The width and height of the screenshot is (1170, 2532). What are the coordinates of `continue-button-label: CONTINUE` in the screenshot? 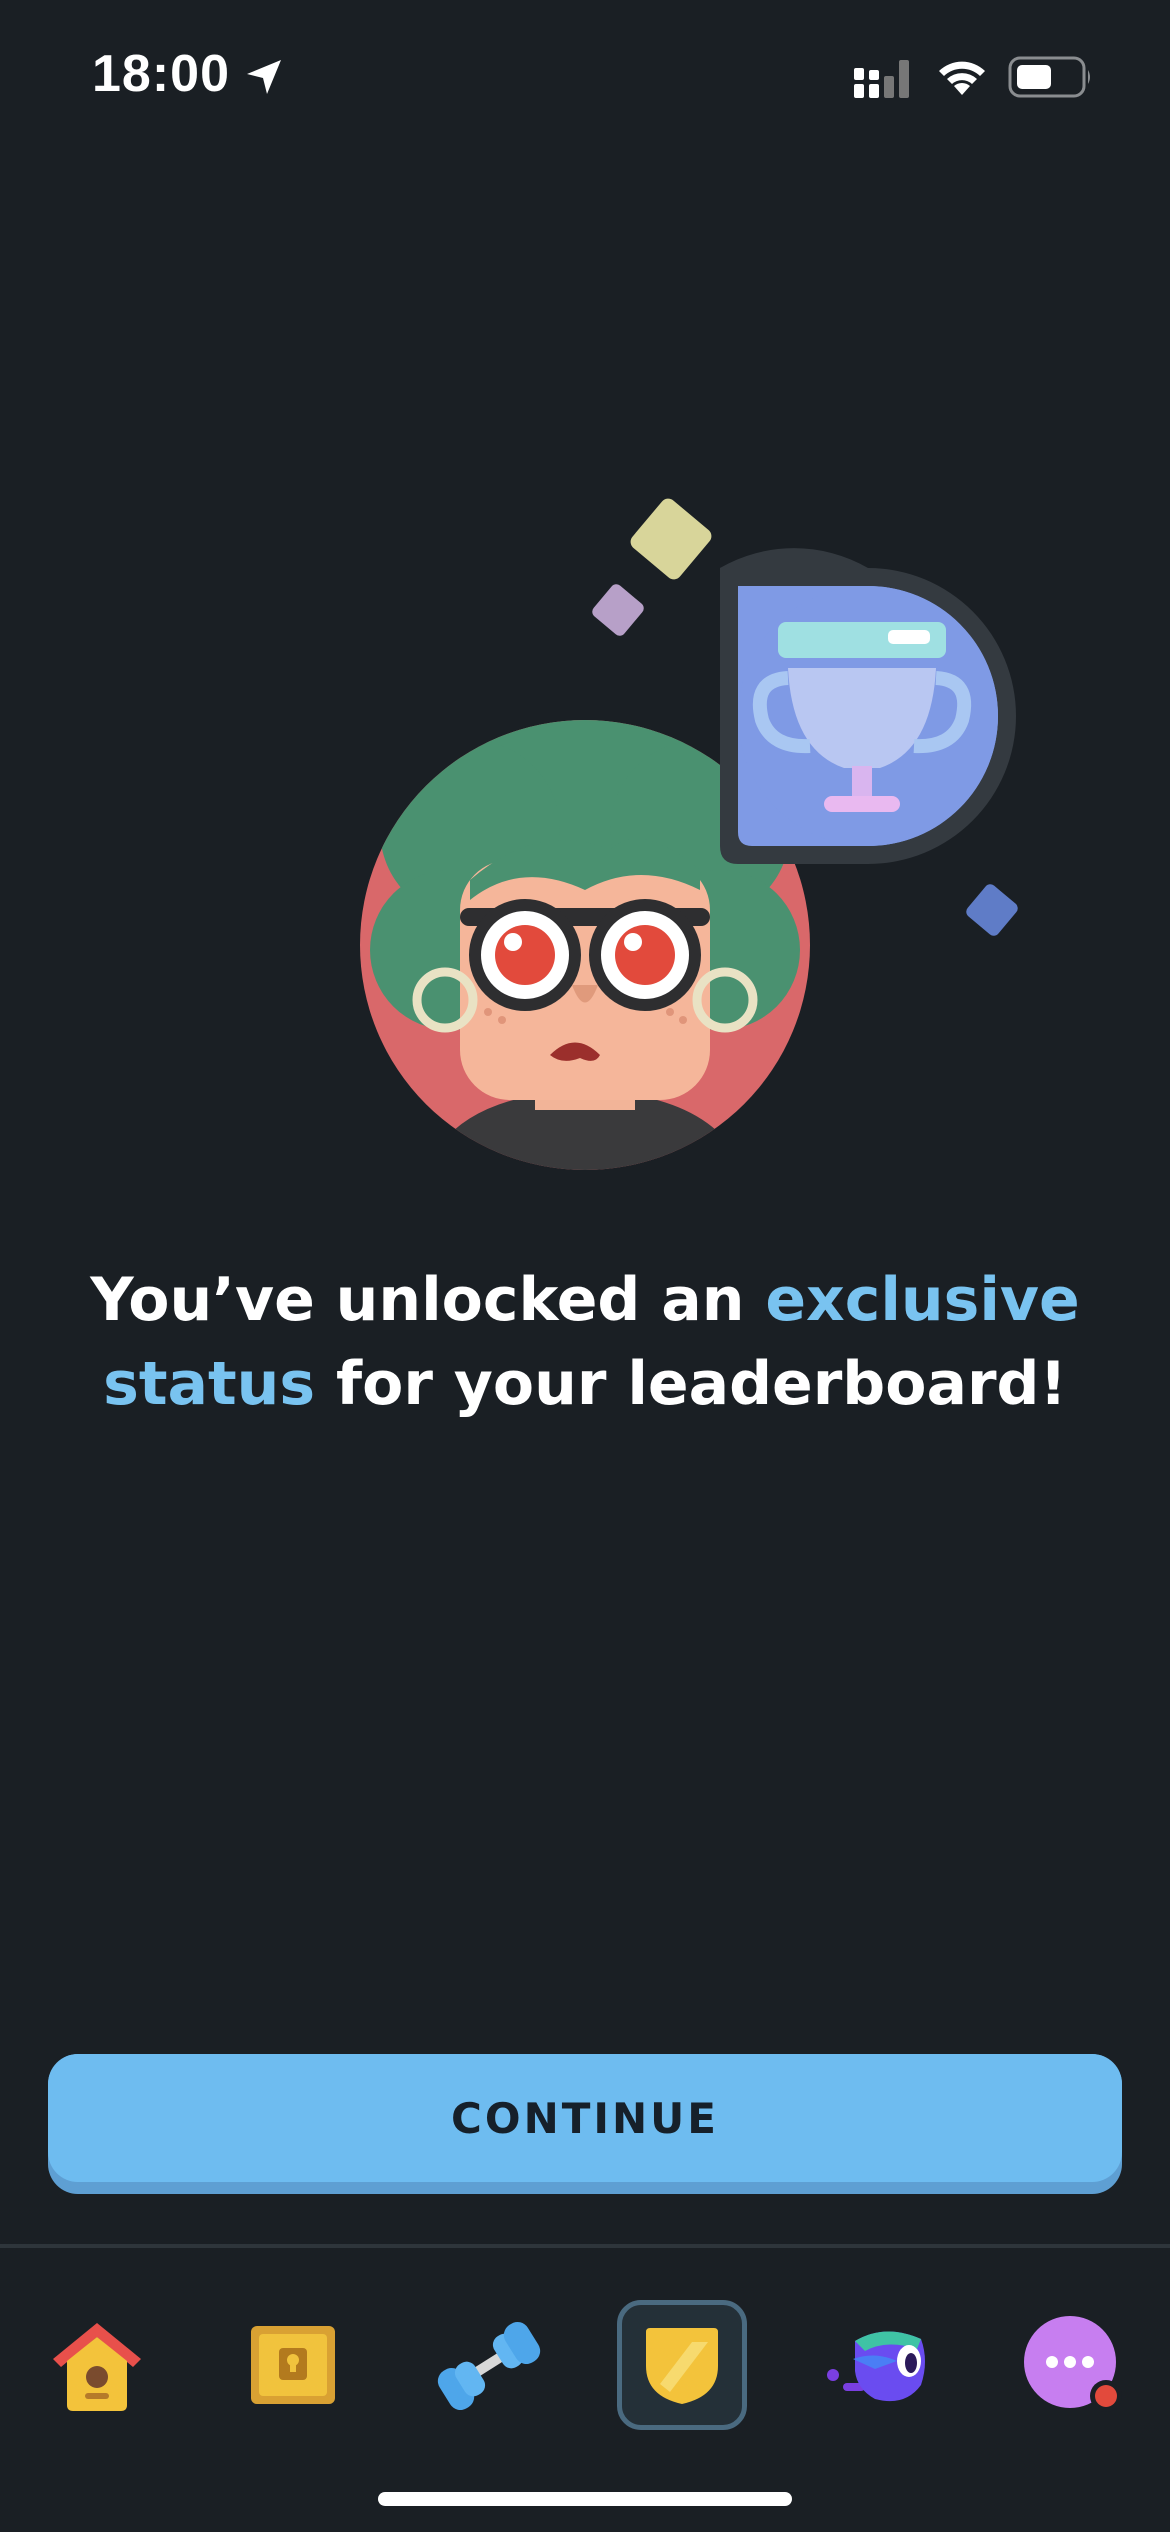 It's located at (585, 2118).